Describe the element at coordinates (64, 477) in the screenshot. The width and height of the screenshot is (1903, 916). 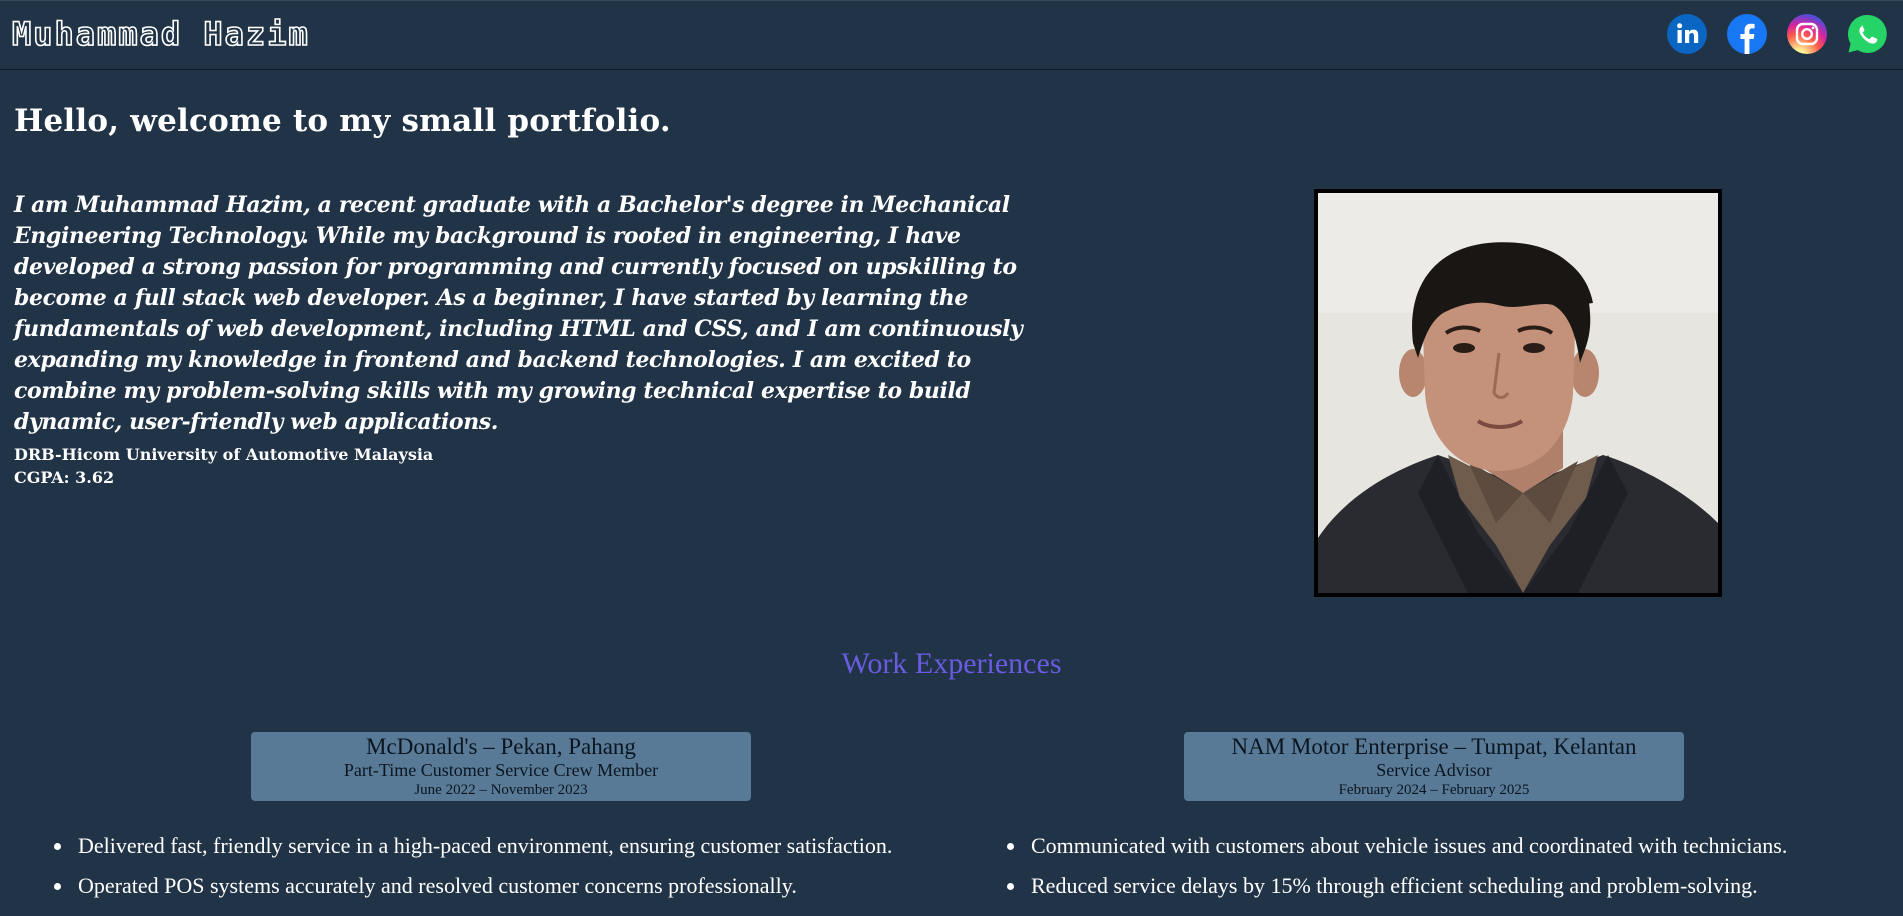
I see `cgpa-text: CGPA: 3.62` at that location.